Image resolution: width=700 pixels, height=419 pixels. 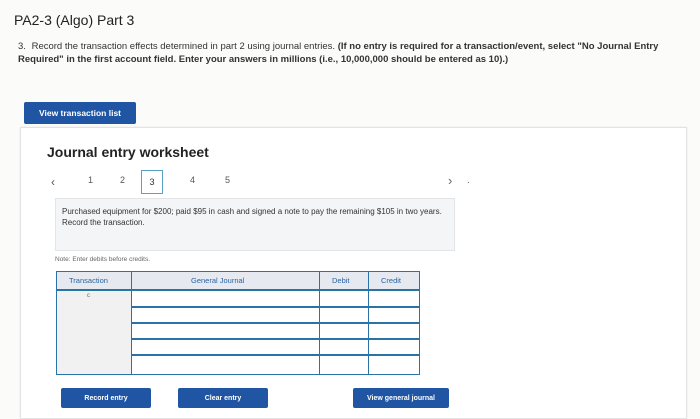 I want to click on step-3-active: 3, so click(x=152, y=182).